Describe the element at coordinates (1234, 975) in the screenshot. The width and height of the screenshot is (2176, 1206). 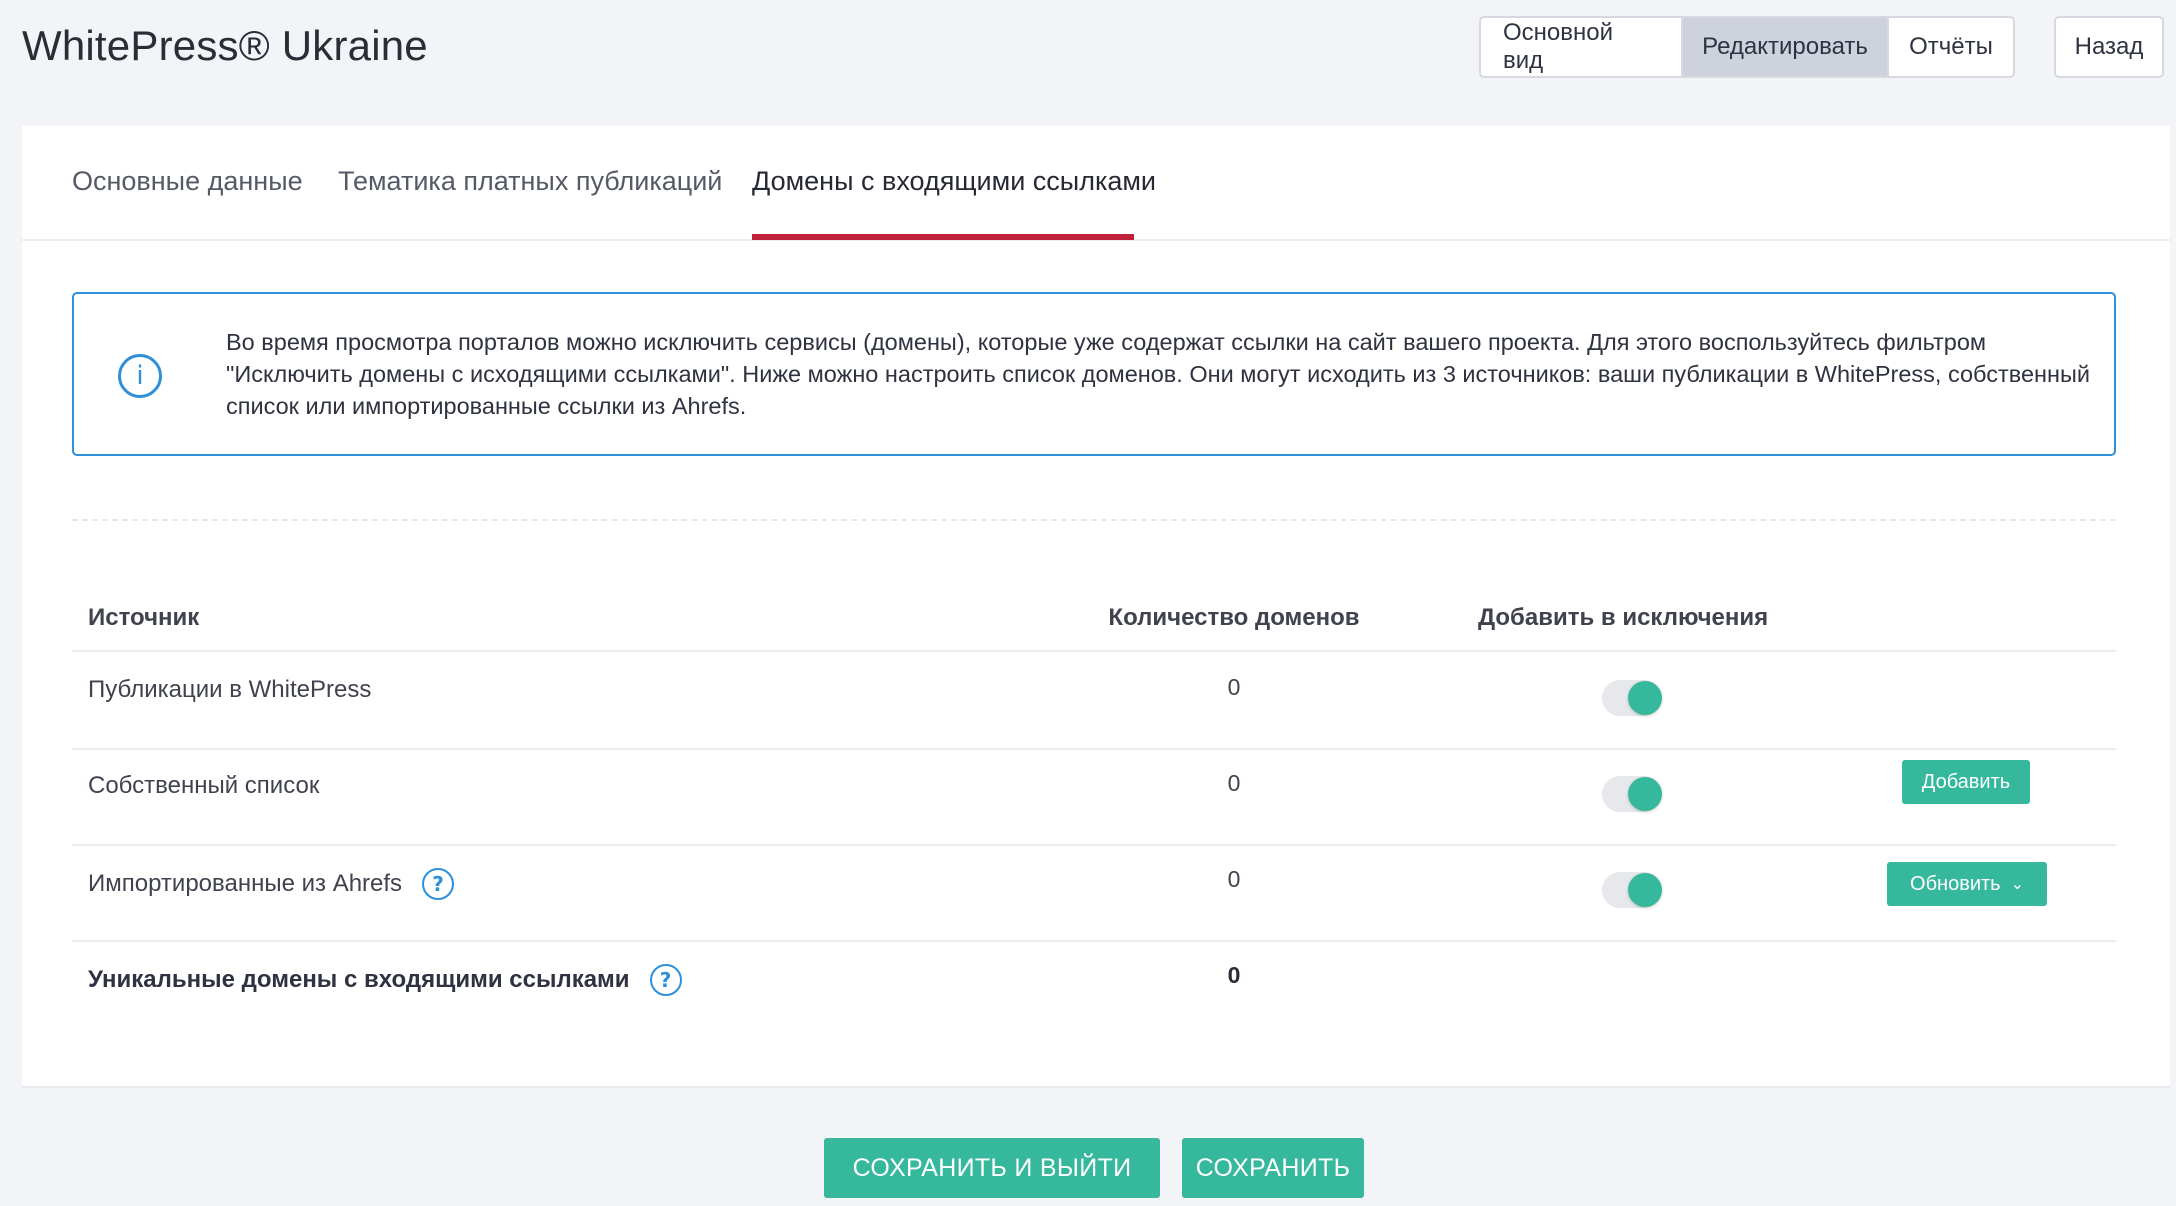
I see `total-count: 0` at that location.